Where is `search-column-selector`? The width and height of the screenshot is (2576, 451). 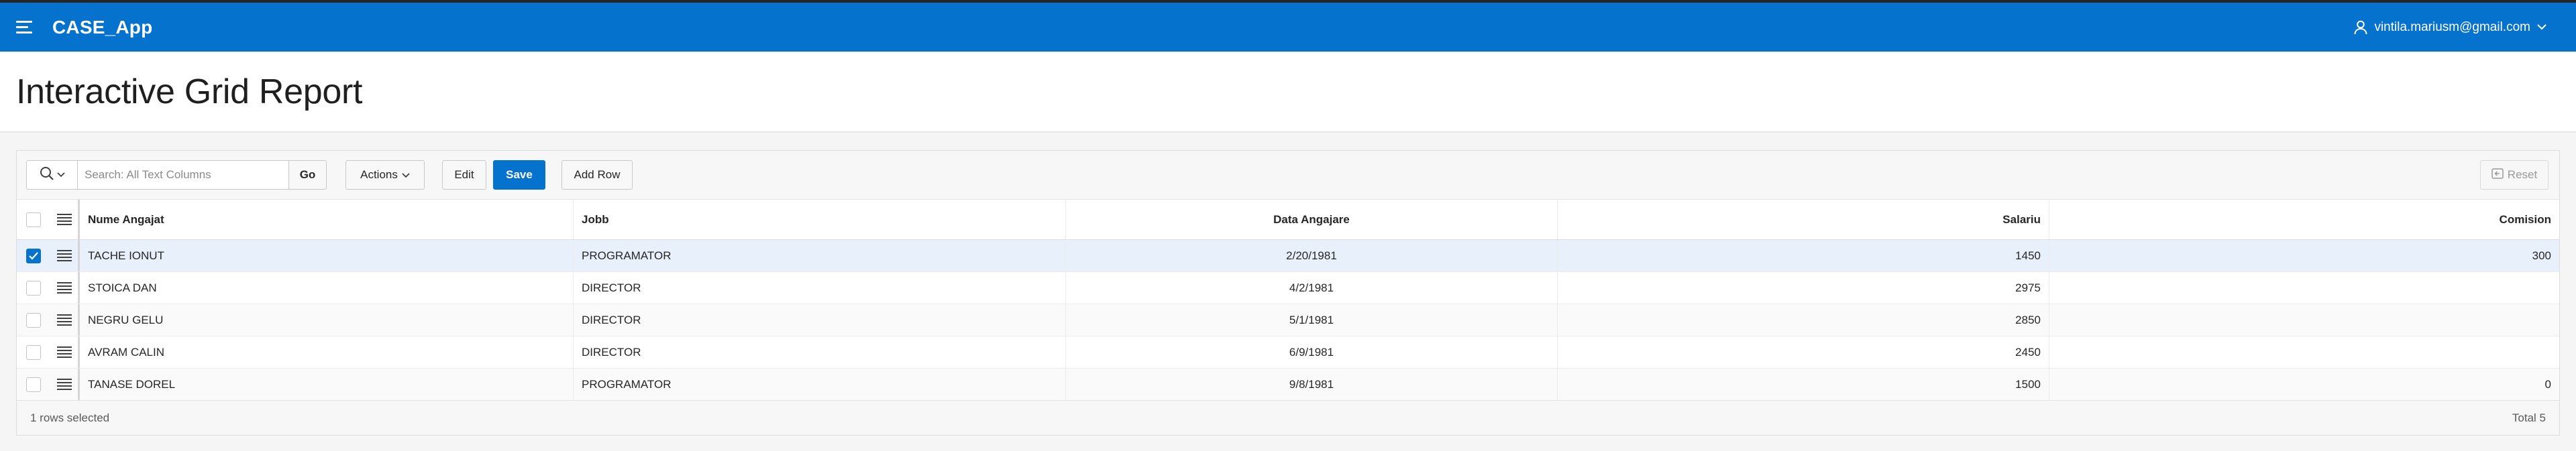
search-column-selector is located at coordinates (51, 175).